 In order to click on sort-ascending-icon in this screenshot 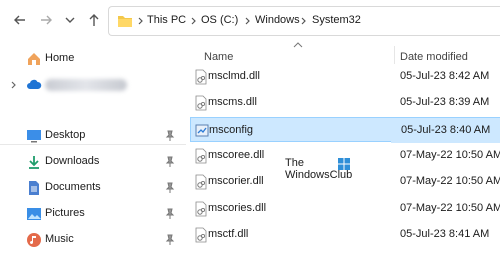, I will do `click(298, 45)`.